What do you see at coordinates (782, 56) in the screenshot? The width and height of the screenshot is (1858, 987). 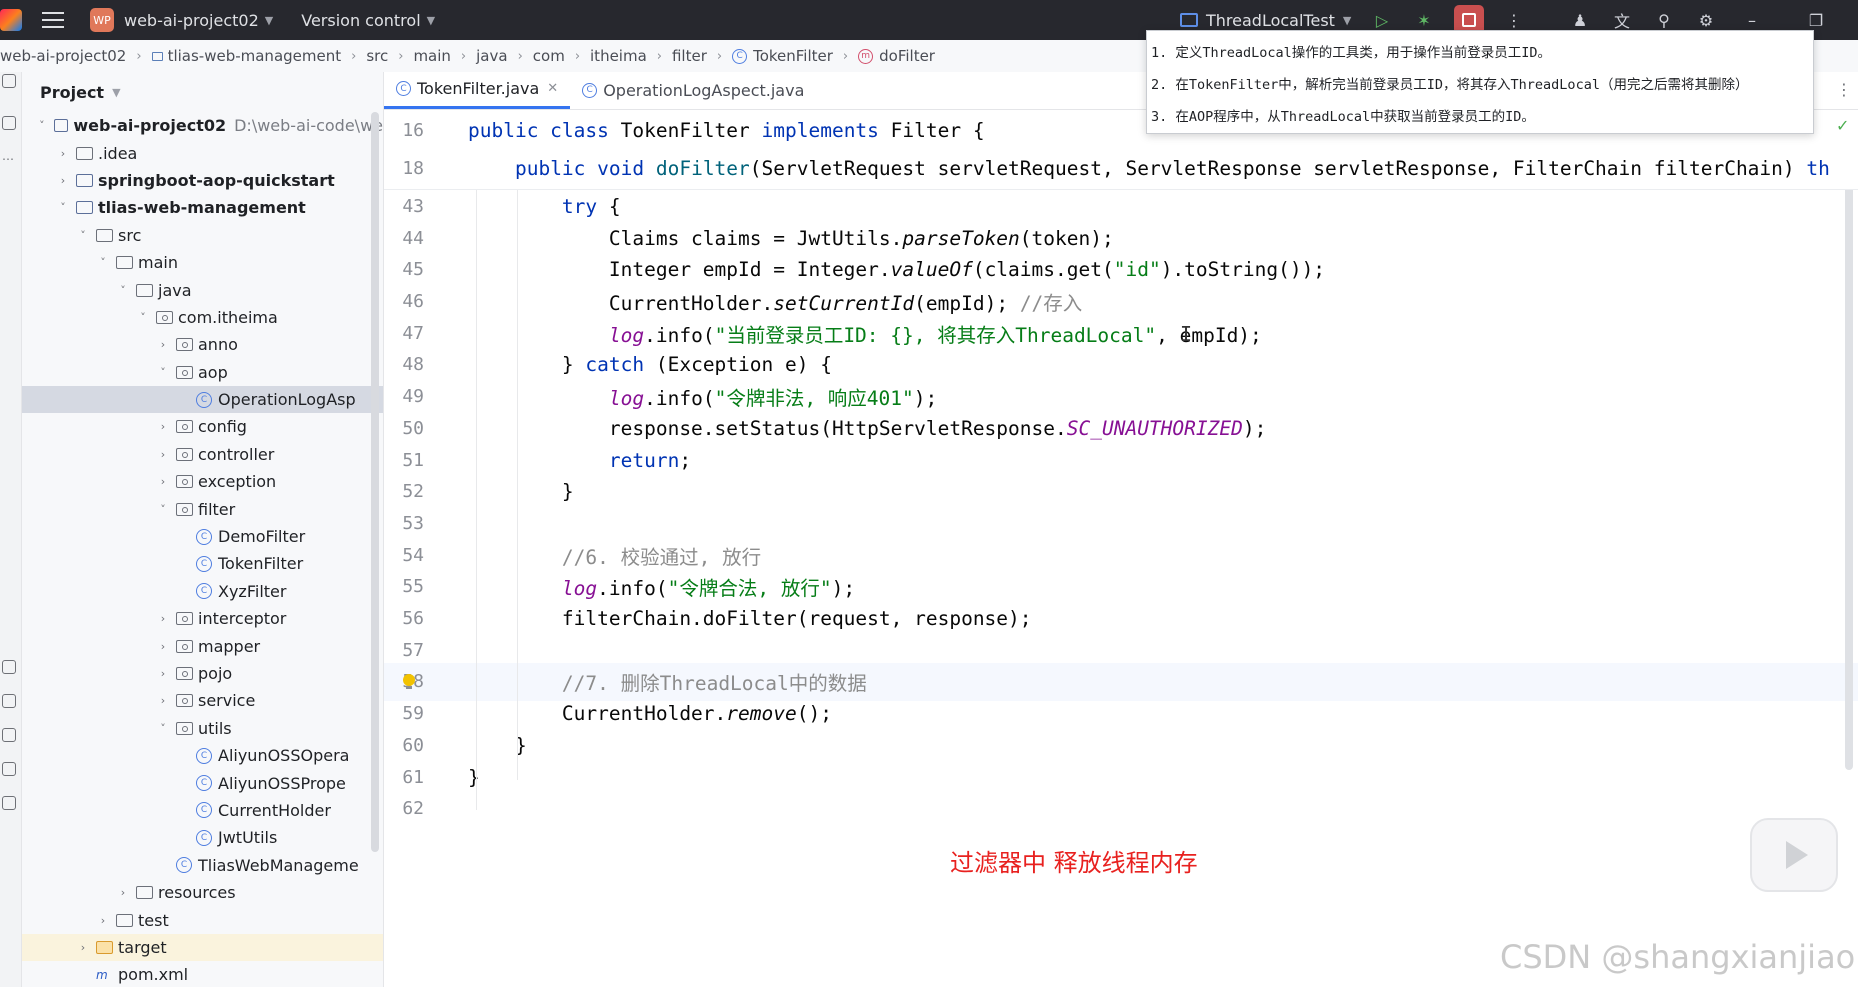 I see `breadcrumb-item: C TokenFilter` at bounding box center [782, 56].